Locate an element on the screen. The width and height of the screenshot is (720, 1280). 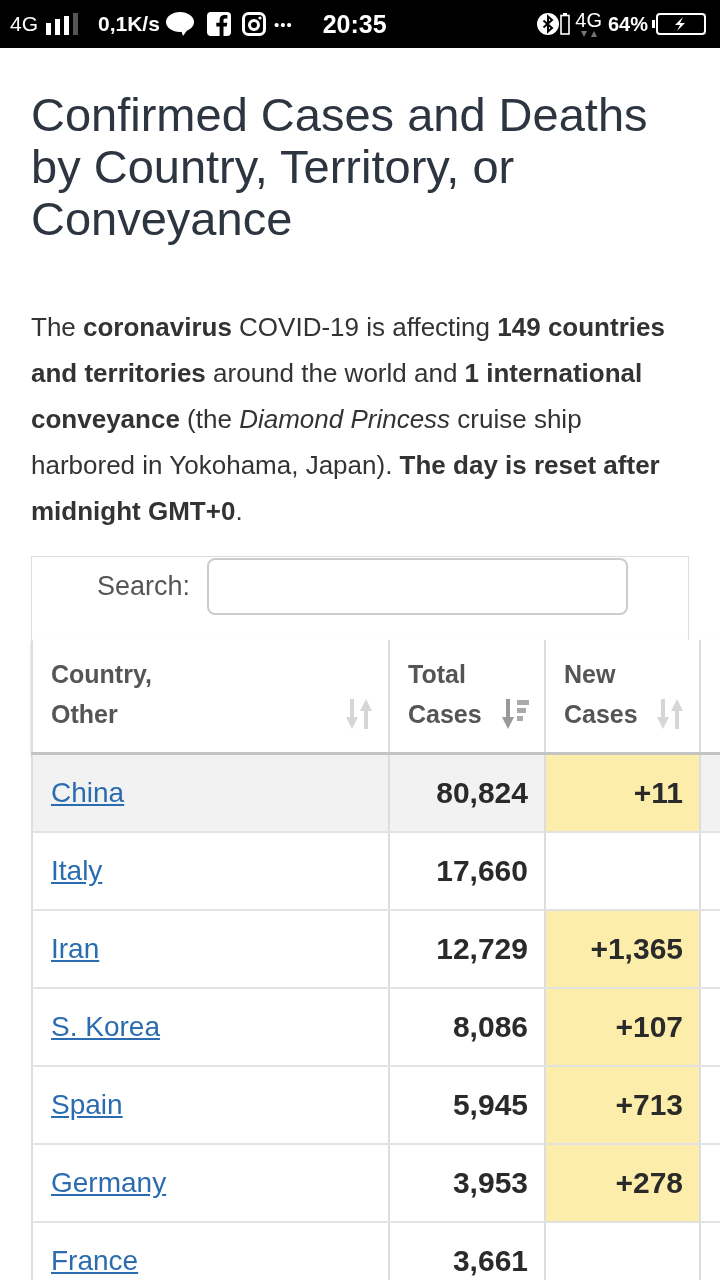
column-header: Country, Other is located at coordinates (209, 696).